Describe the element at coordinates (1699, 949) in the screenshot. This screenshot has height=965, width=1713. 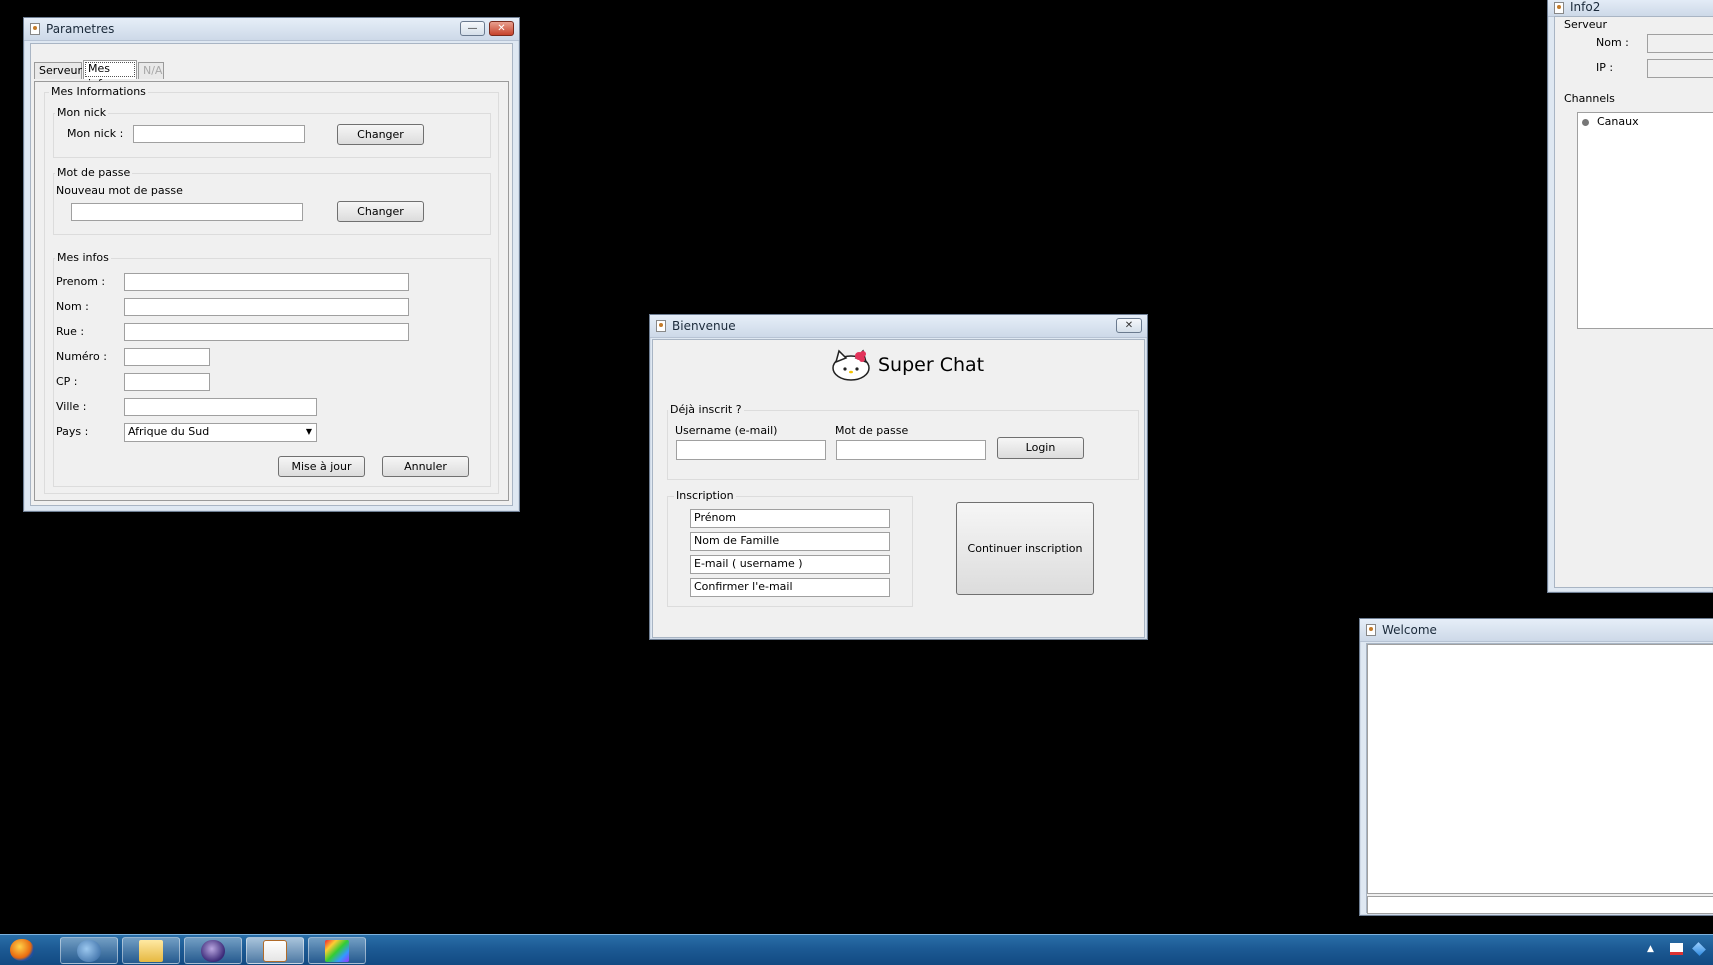
I see `dropbox-icon` at that location.